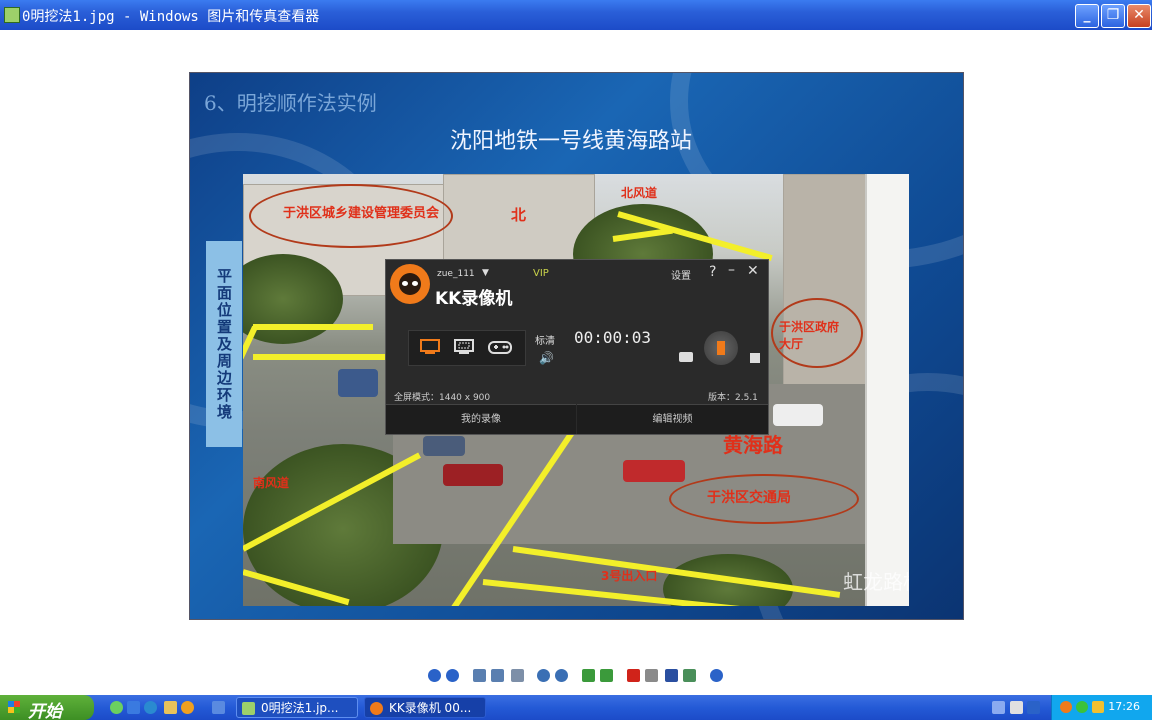  What do you see at coordinates (733, 398) in the screenshot?
I see `kk-version: 版本：2.5.1` at bounding box center [733, 398].